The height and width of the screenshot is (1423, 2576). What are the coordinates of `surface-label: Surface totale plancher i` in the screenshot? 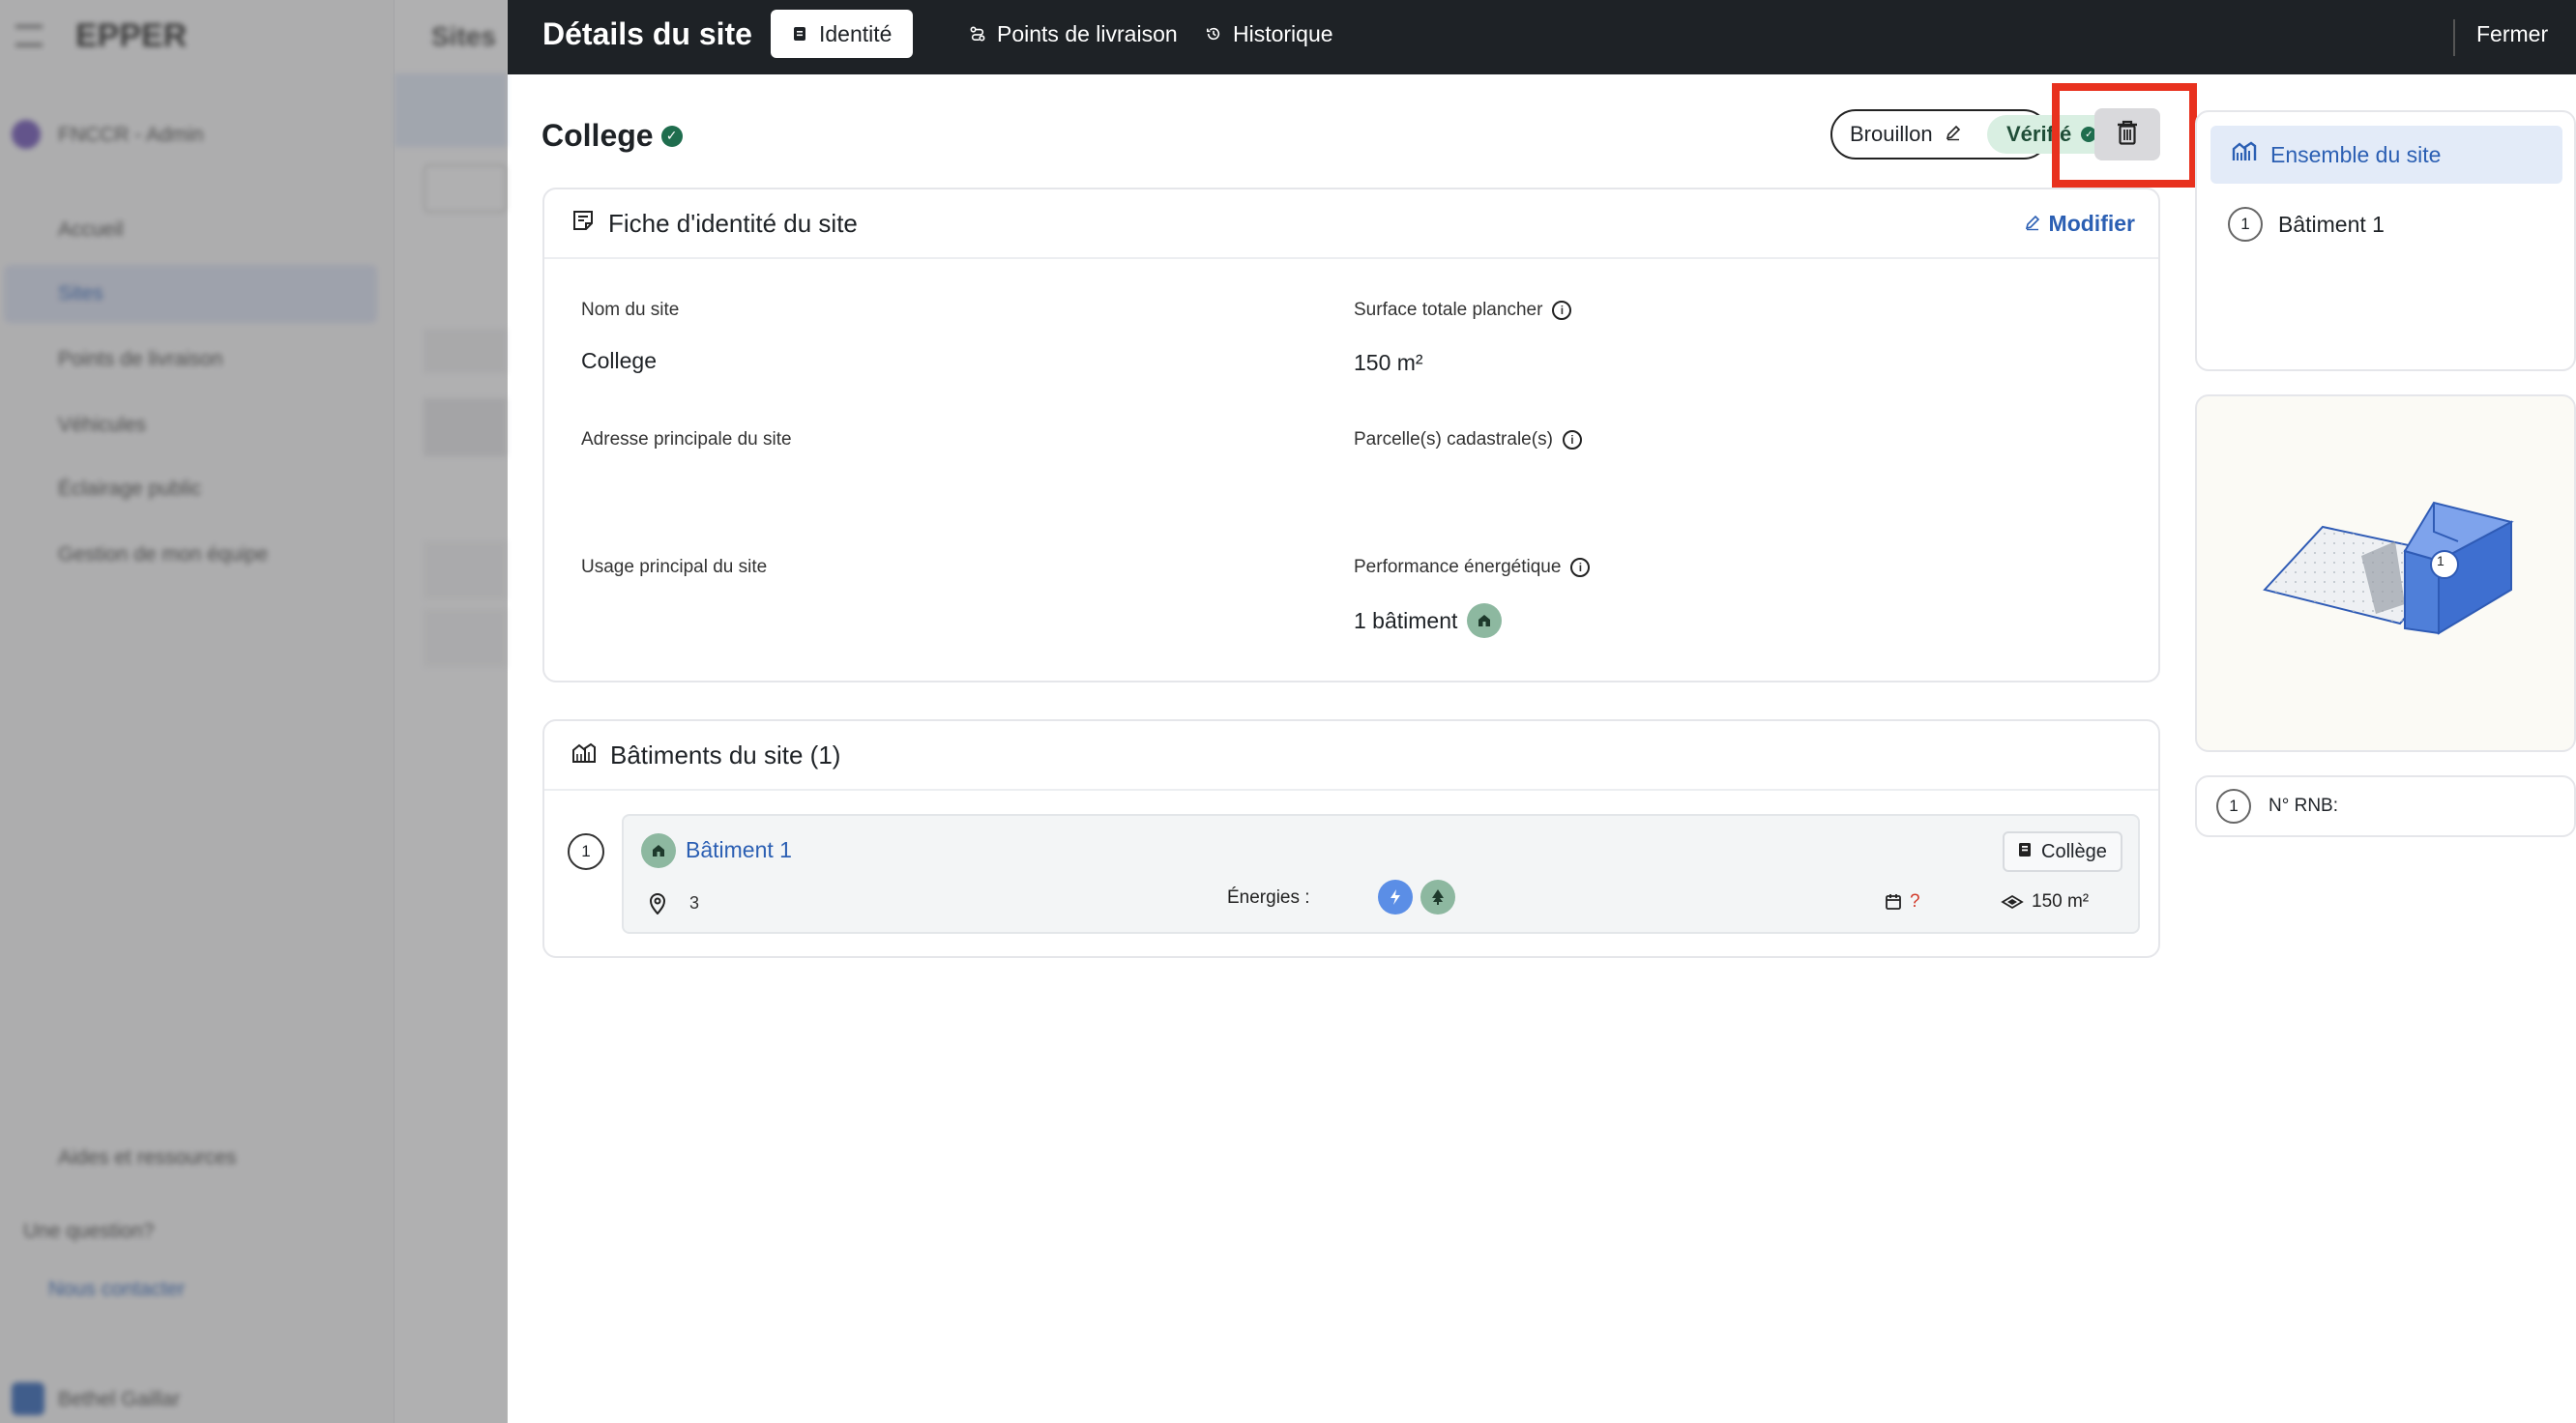 It's located at (1463, 310).